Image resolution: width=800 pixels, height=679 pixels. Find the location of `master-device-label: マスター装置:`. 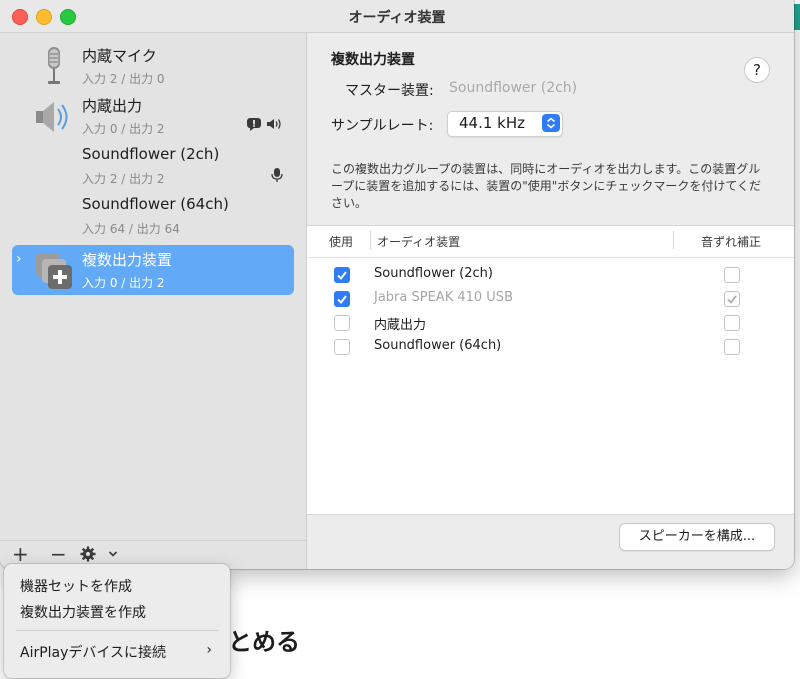

master-device-label: マスター装置: is located at coordinates (389, 91).